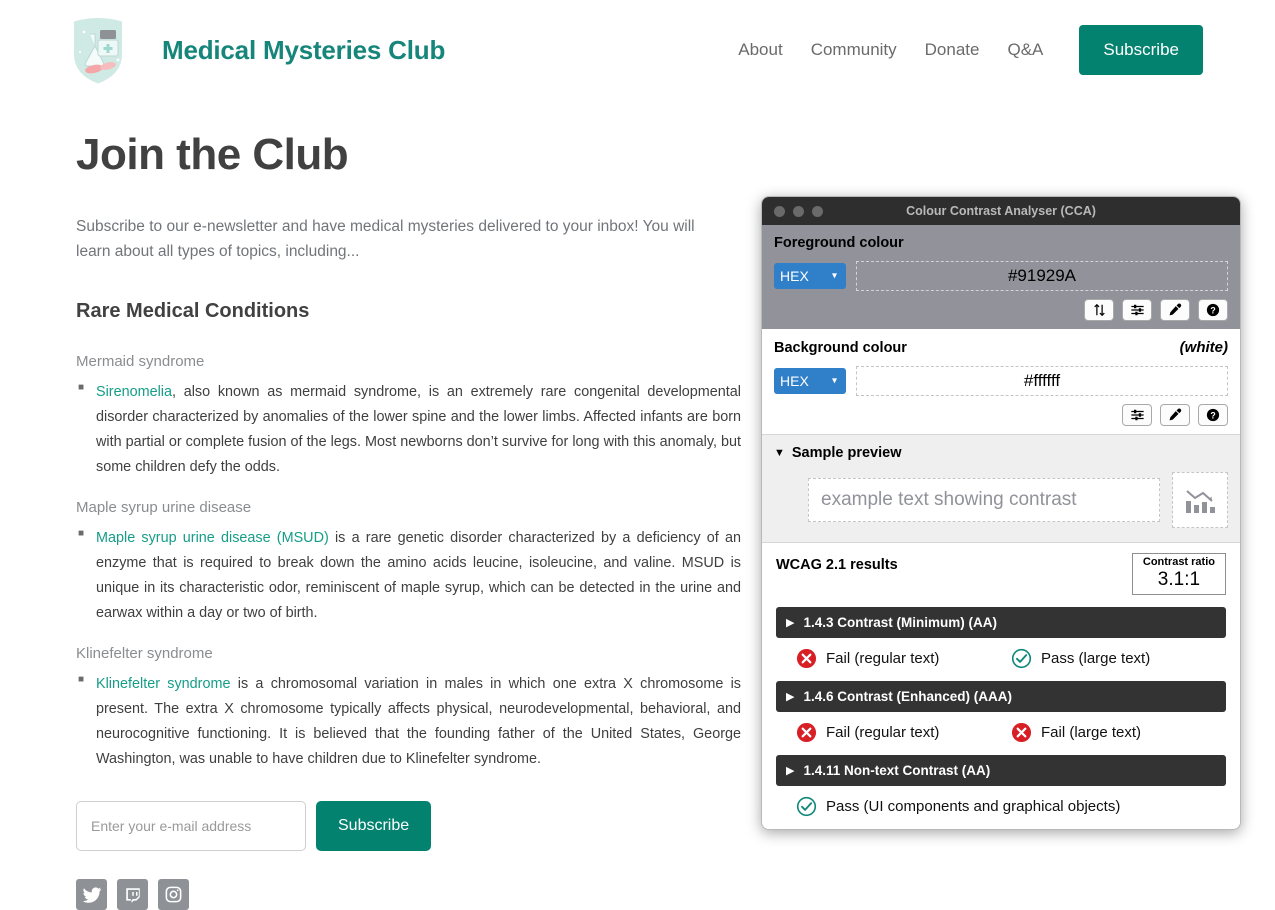 This screenshot has height=910, width=1275. I want to click on condition-link: Klinefelter syndrome, so click(163, 684).